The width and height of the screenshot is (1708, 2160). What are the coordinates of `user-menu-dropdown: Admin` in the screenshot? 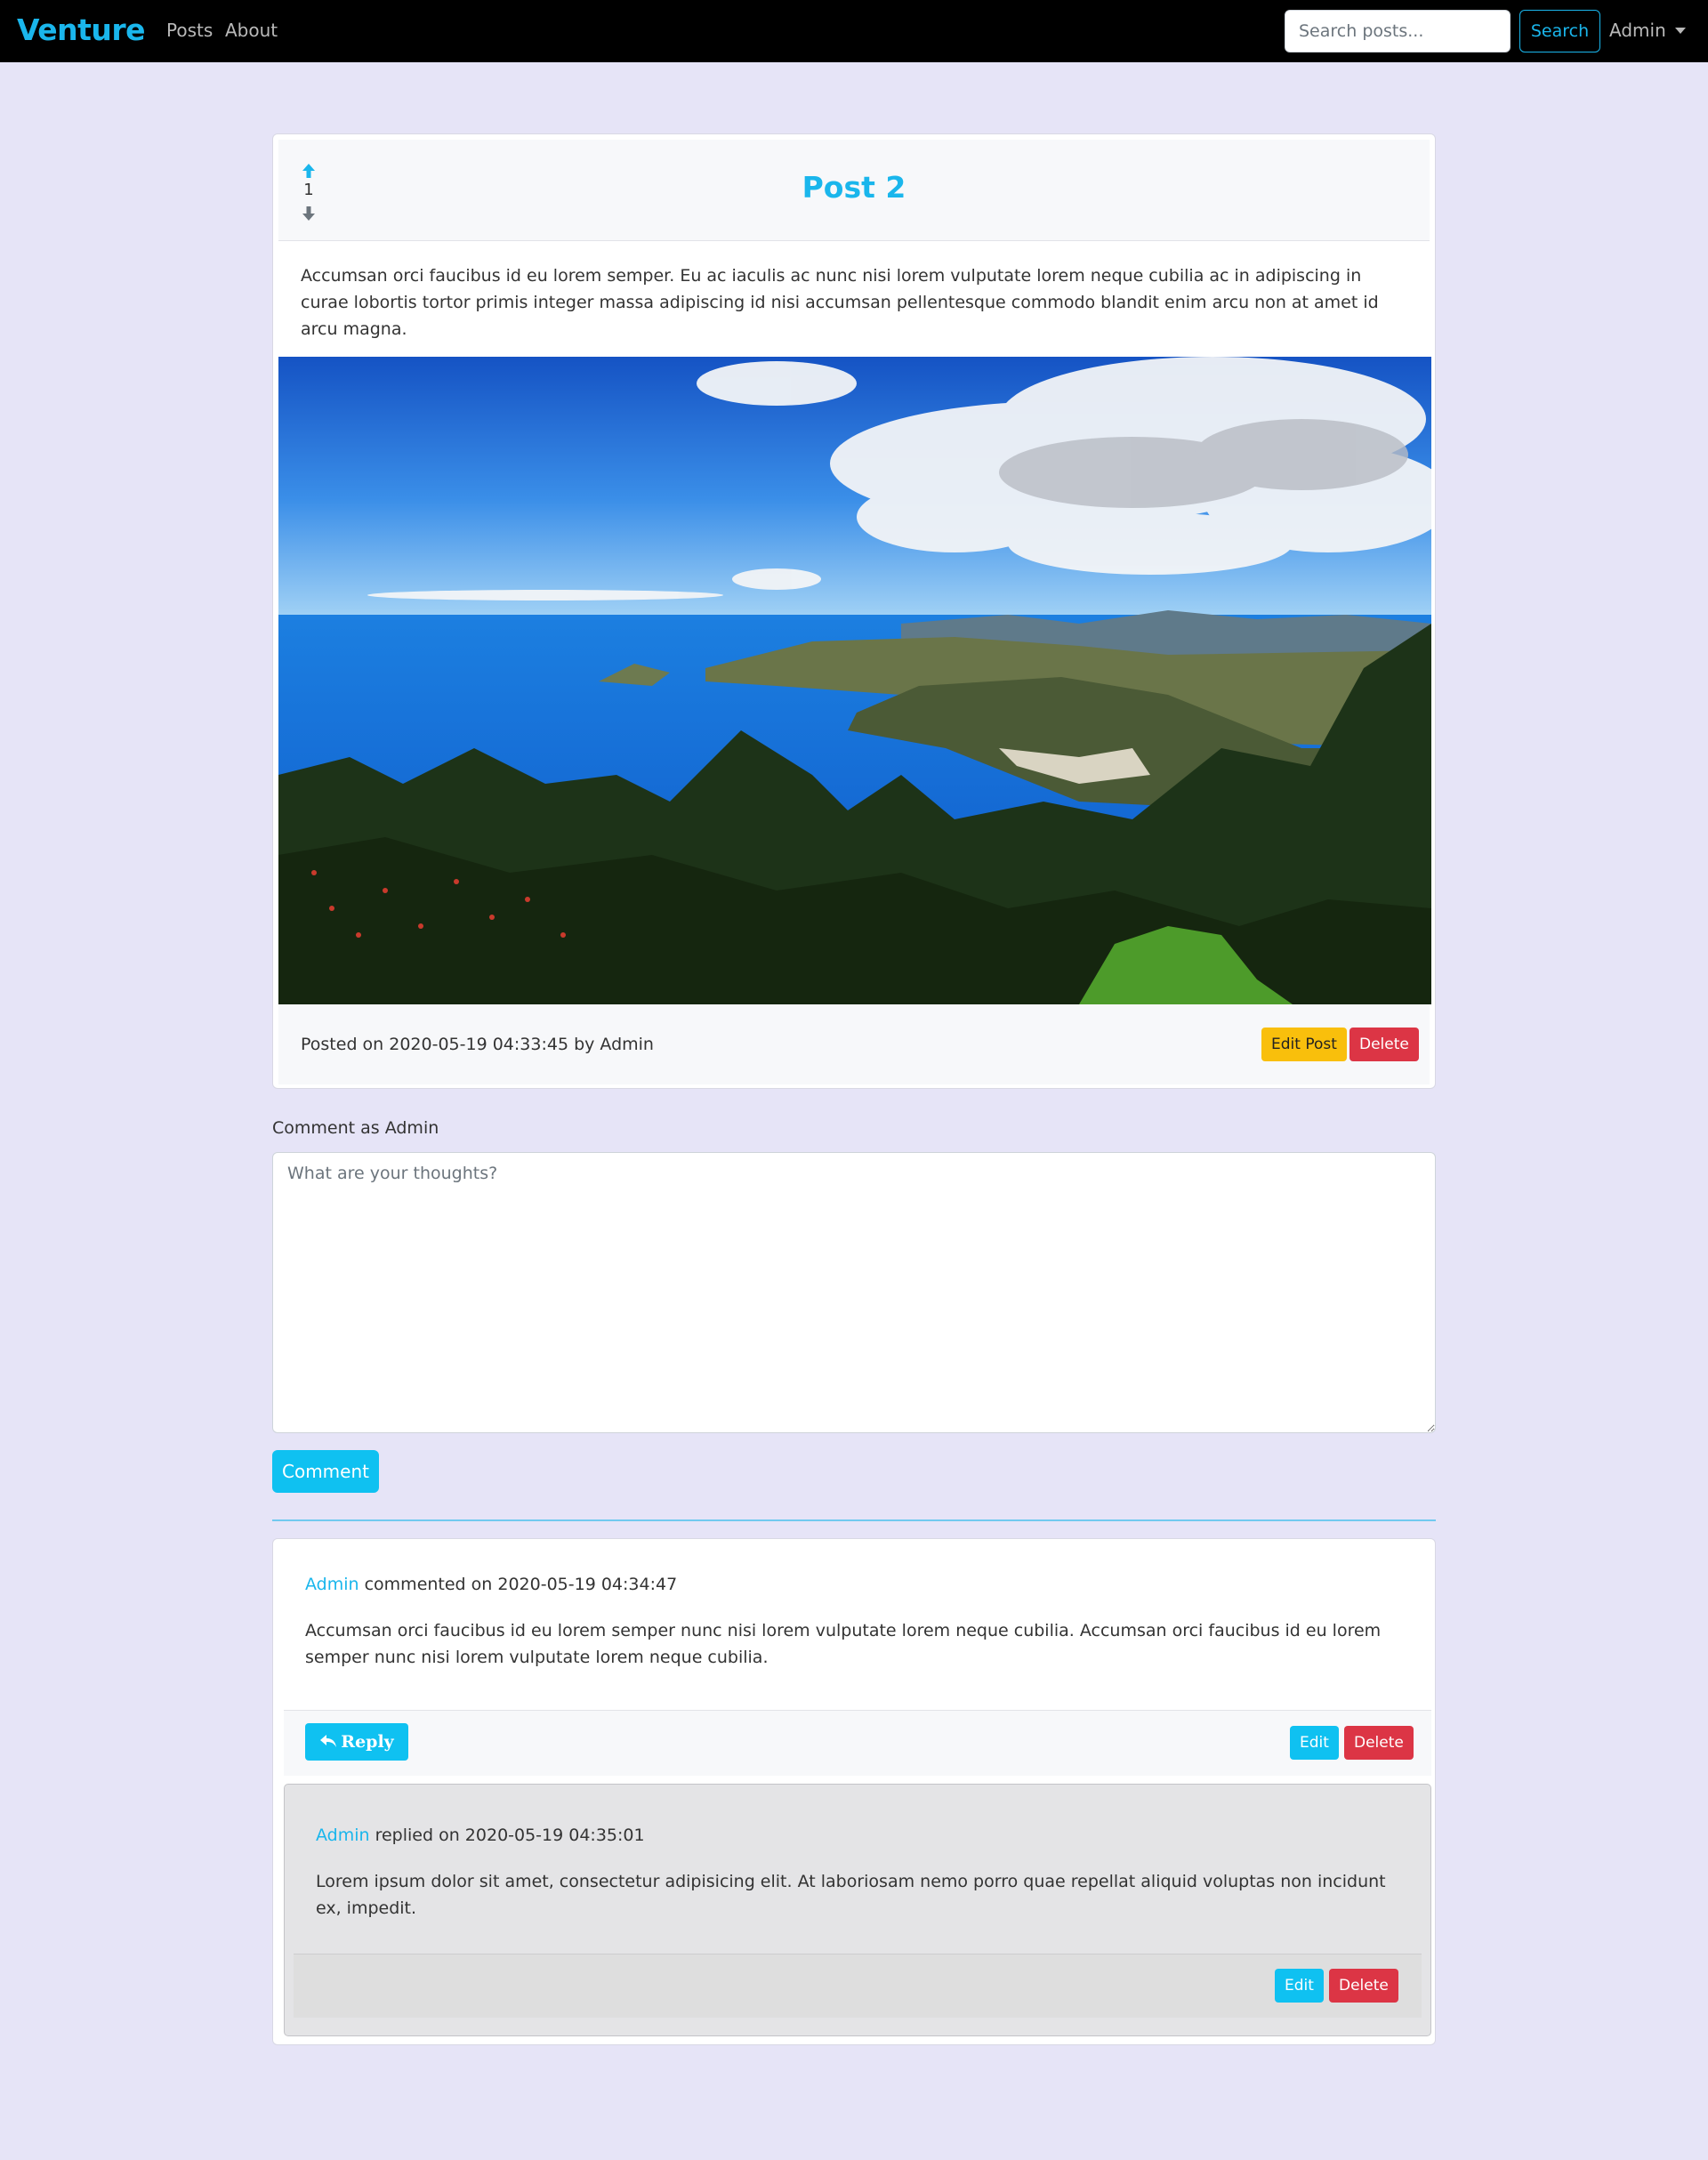 It's located at (1647, 30).